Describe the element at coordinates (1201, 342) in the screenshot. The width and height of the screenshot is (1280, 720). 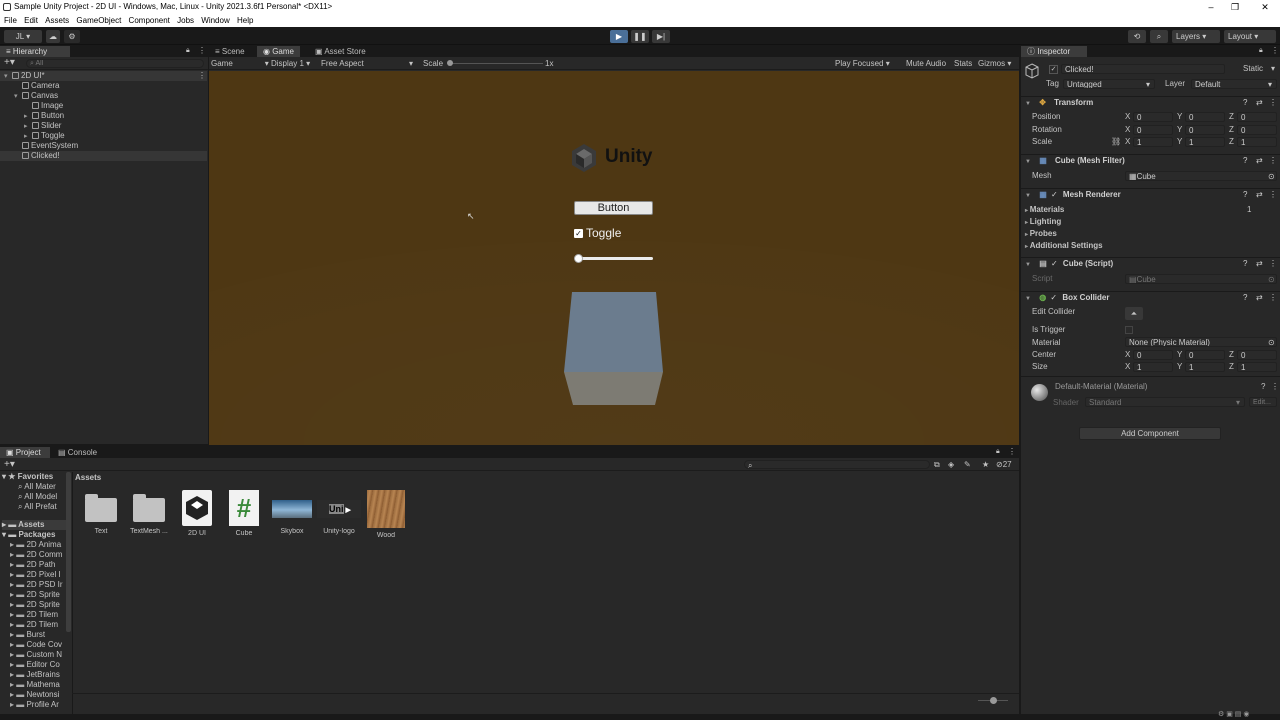
I see `collider-material-field: None (Physic Material) ⊙` at that location.